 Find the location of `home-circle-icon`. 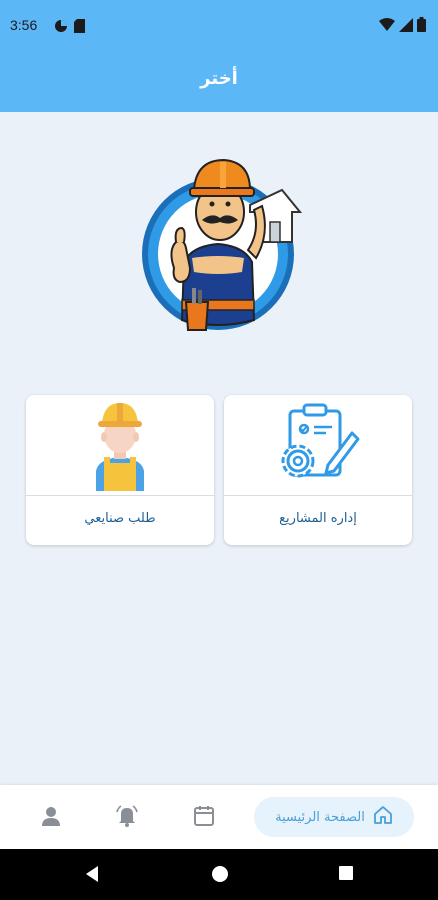

home-circle-icon is located at coordinates (220, 876).